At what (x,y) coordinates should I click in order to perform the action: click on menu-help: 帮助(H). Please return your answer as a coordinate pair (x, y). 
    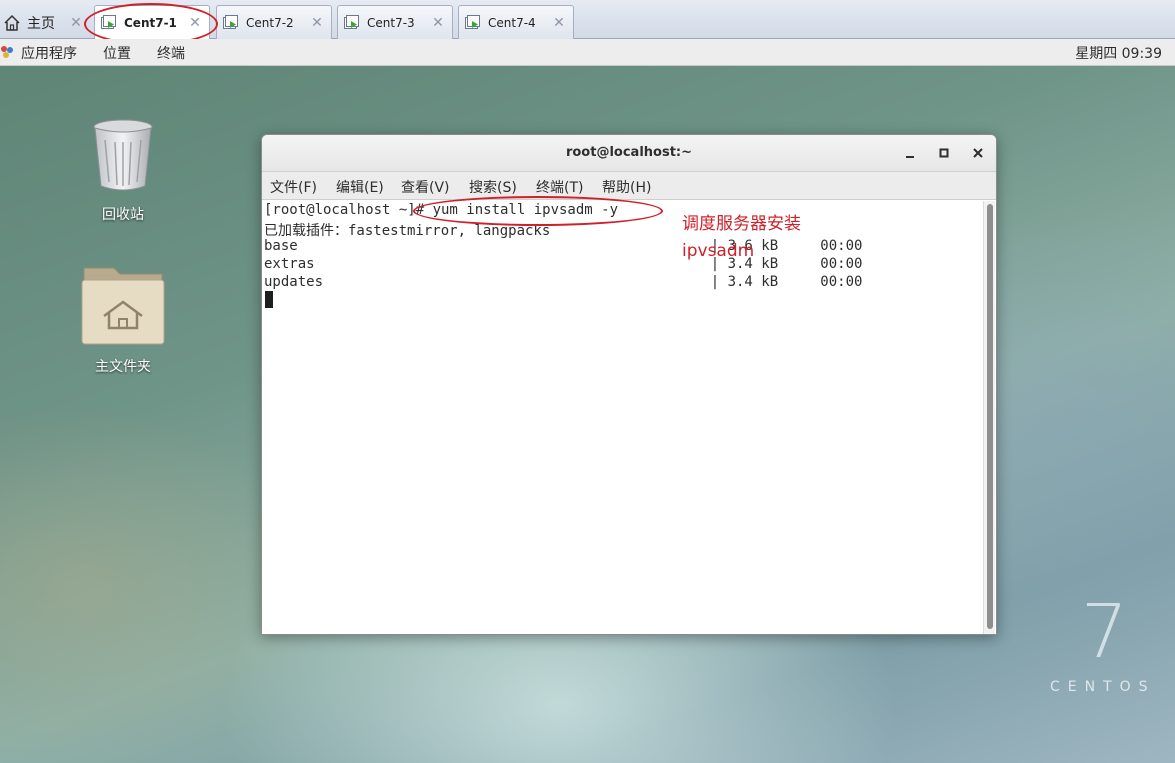
    Looking at the image, I should click on (626, 187).